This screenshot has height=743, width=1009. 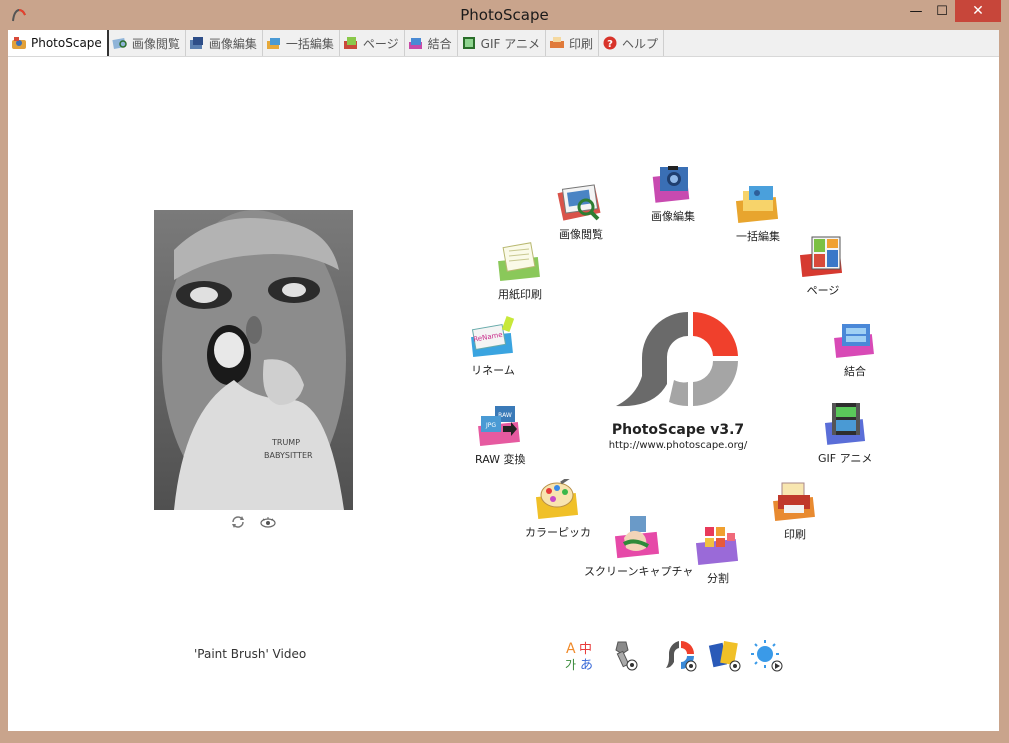 I want to click on menu-editor: 画像編集, so click(x=673, y=193).